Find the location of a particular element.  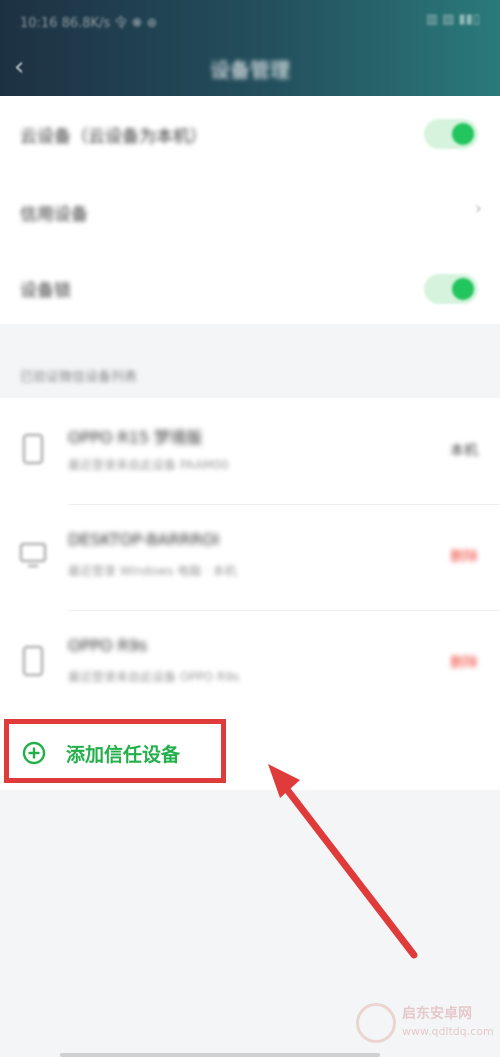

device-lock-toggle is located at coordinates (451, 289).